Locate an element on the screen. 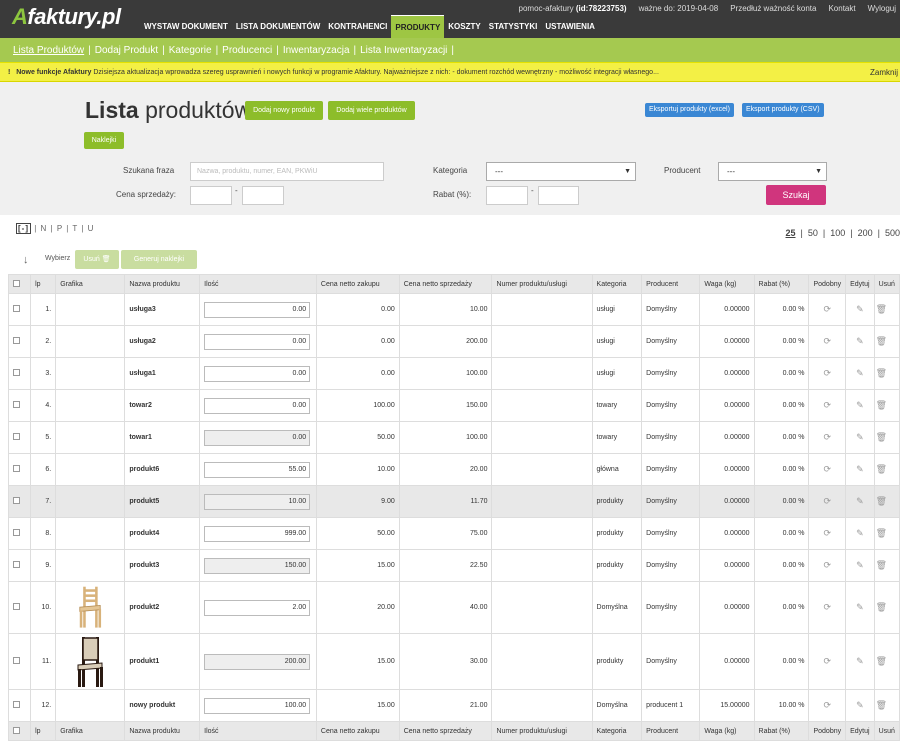 This screenshot has height=745, width=900. quantity-input: 999.00 is located at coordinates (257, 533).